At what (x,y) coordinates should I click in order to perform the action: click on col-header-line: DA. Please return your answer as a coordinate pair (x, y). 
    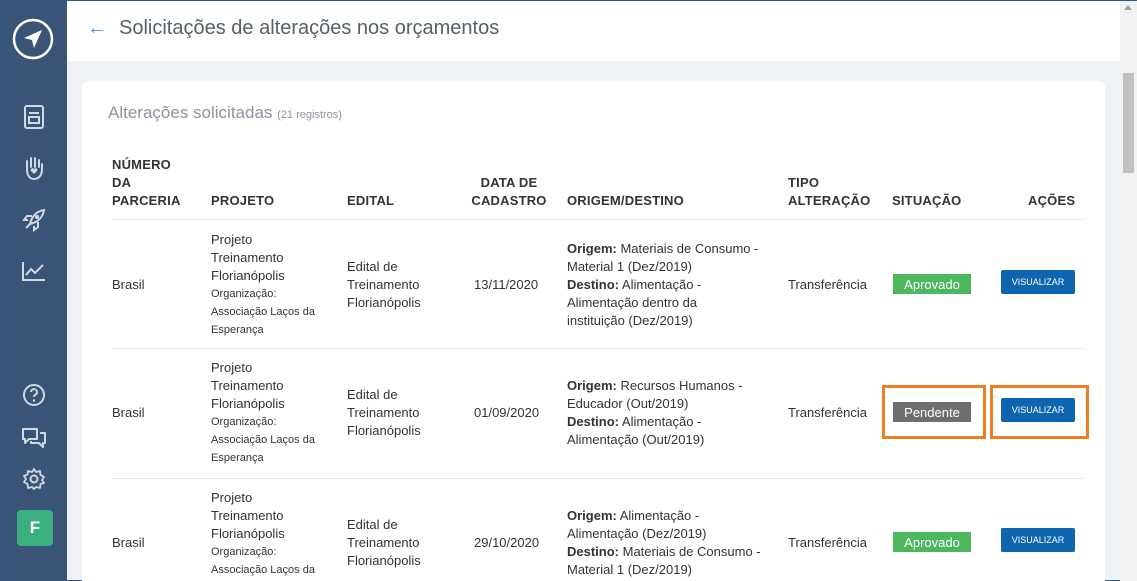
    Looking at the image, I should click on (122, 182).